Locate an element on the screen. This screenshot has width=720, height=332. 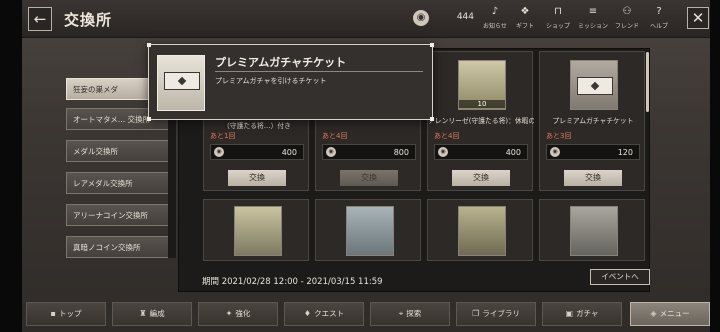
friend-icon: ⚇ is located at coordinates (627, 11).